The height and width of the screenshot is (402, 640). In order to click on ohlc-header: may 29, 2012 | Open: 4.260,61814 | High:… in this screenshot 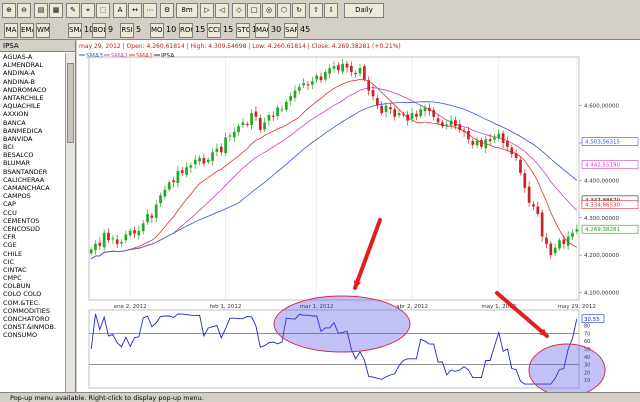, I will do `click(240, 46)`.